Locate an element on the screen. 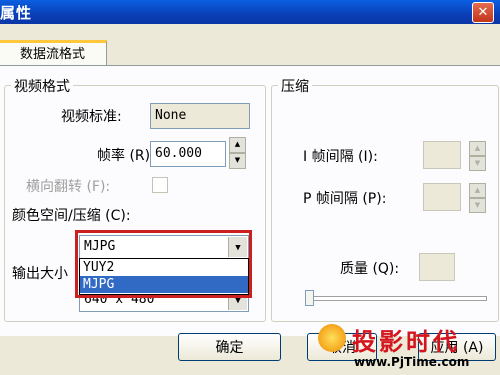 The image size is (500, 375). close-icon: ✕ is located at coordinates (483, 12).